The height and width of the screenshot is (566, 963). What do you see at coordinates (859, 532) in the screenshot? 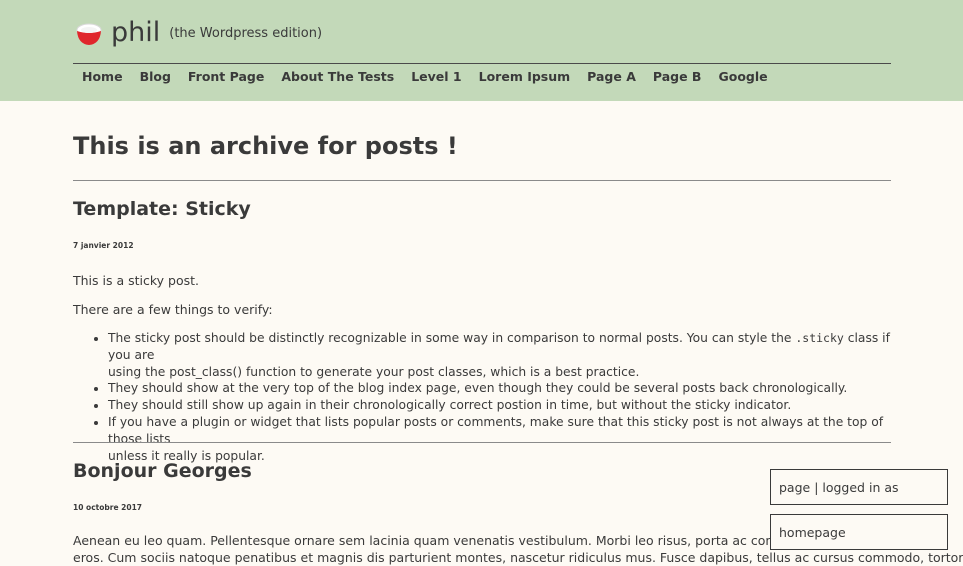
I see `homepage-link-box: homepage` at bounding box center [859, 532].